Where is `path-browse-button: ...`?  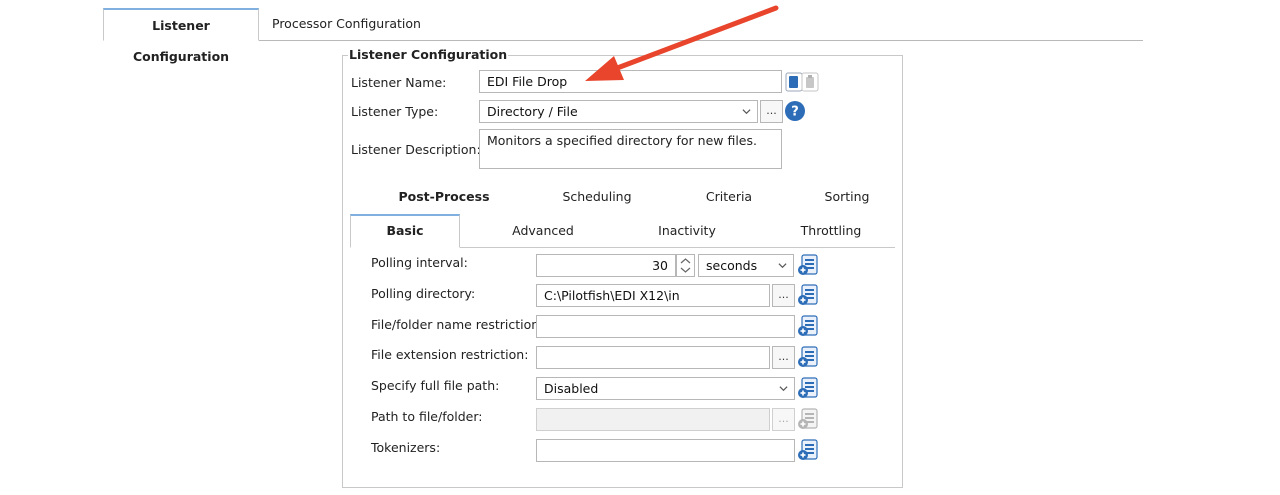 path-browse-button: ... is located at coordinates (783, 419).